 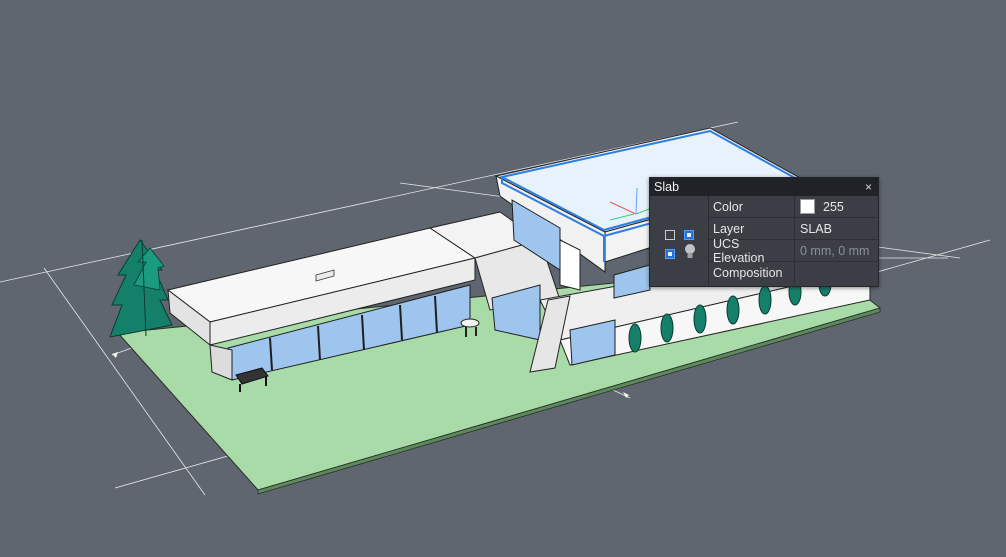 What do you see at coordinates (667, 187) in the screenshot?
I see `quad-title: Slab` at bounding box center [667, 187].